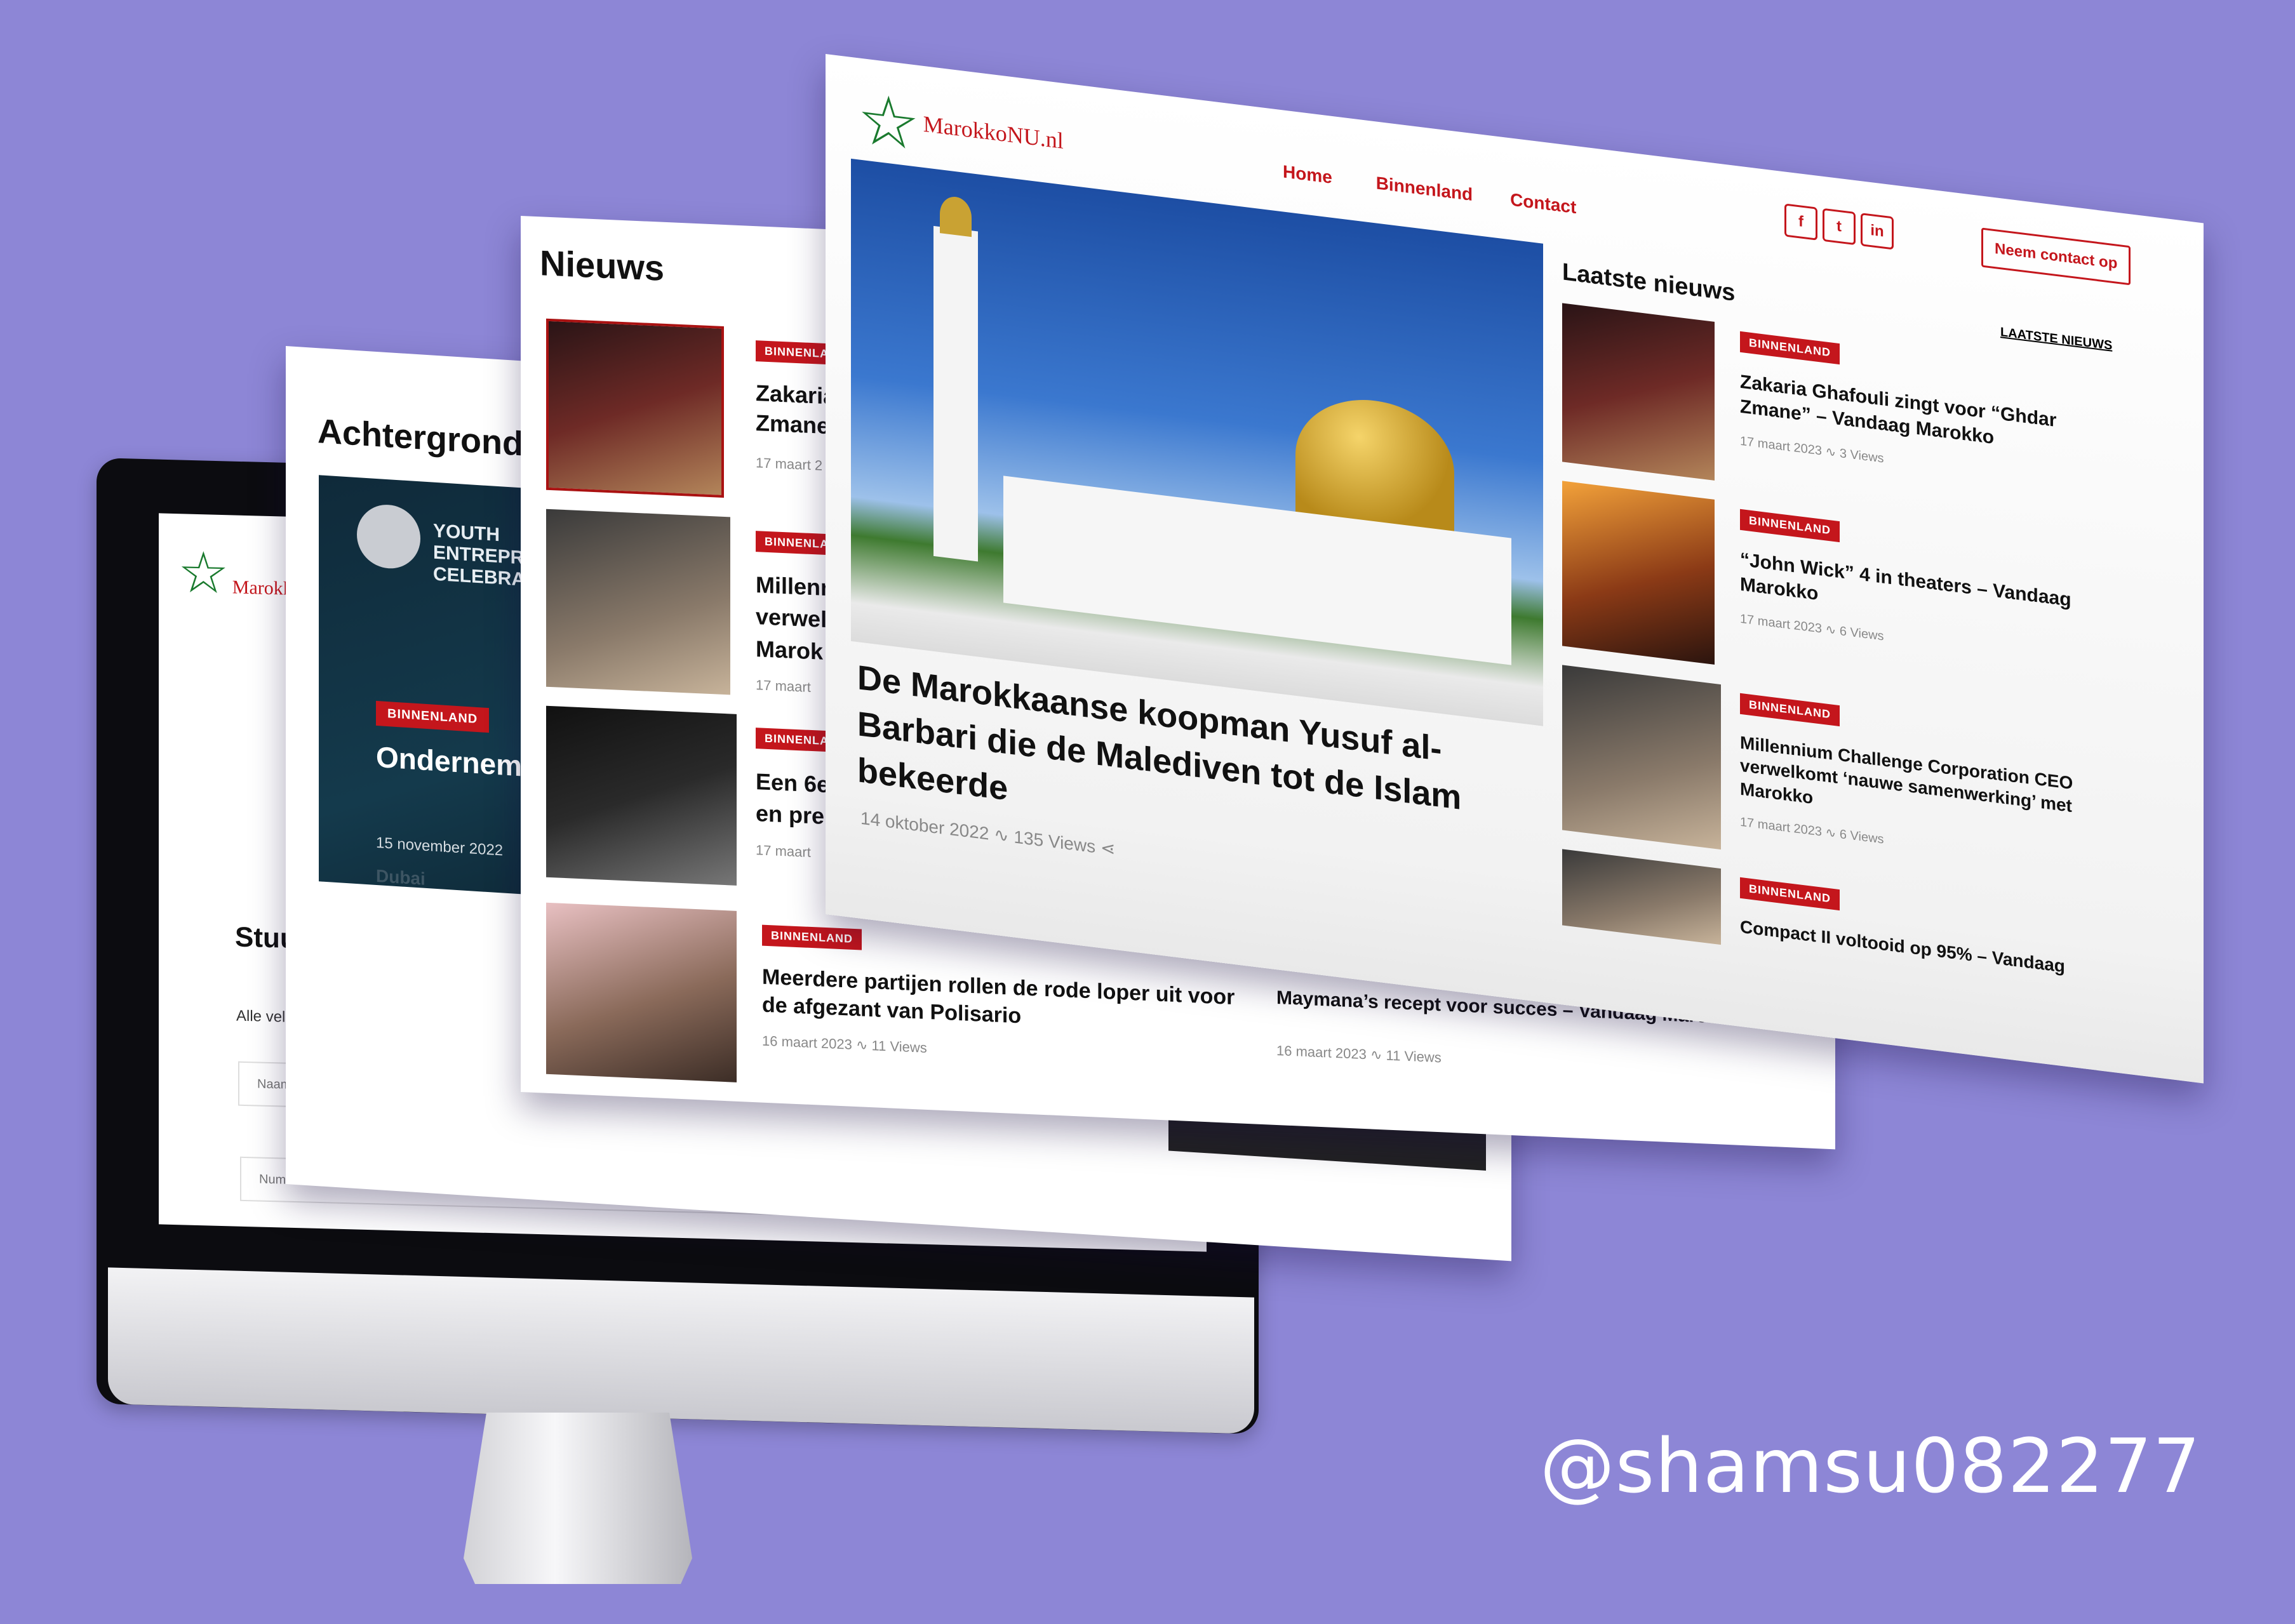  What do you see at coordinates (812, 937) in the screenshot?
I see `news-badge-4: BINNENLAND` at bounding box center [812, 937].